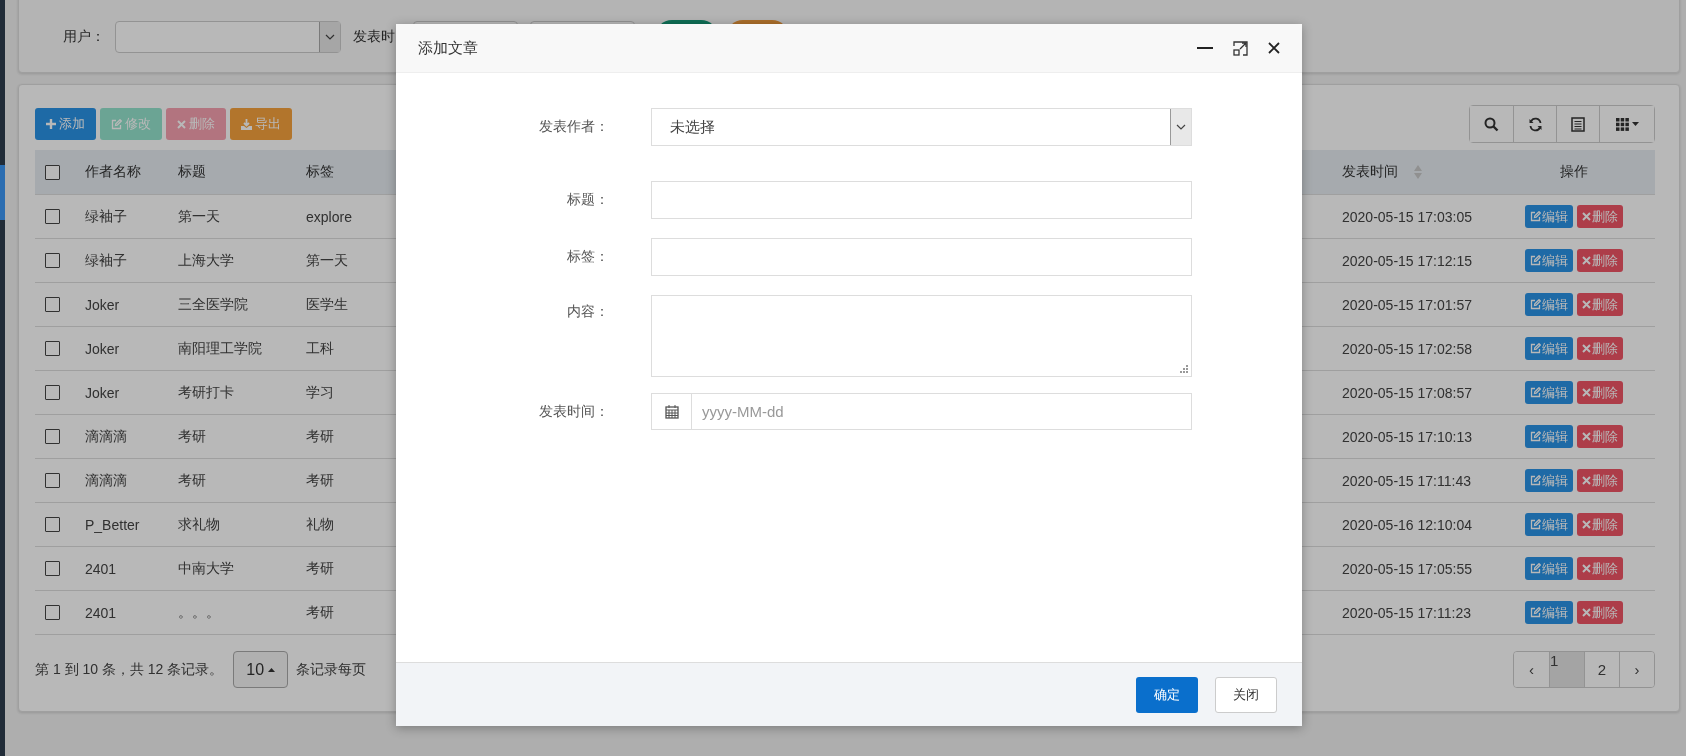 Image resolution: width=1686 pixels, height=756 pixels. What do you see at coordinates (320, 524) in the screenshot?
I see `table-cell: 礼物` at bounding box center [320, 524].